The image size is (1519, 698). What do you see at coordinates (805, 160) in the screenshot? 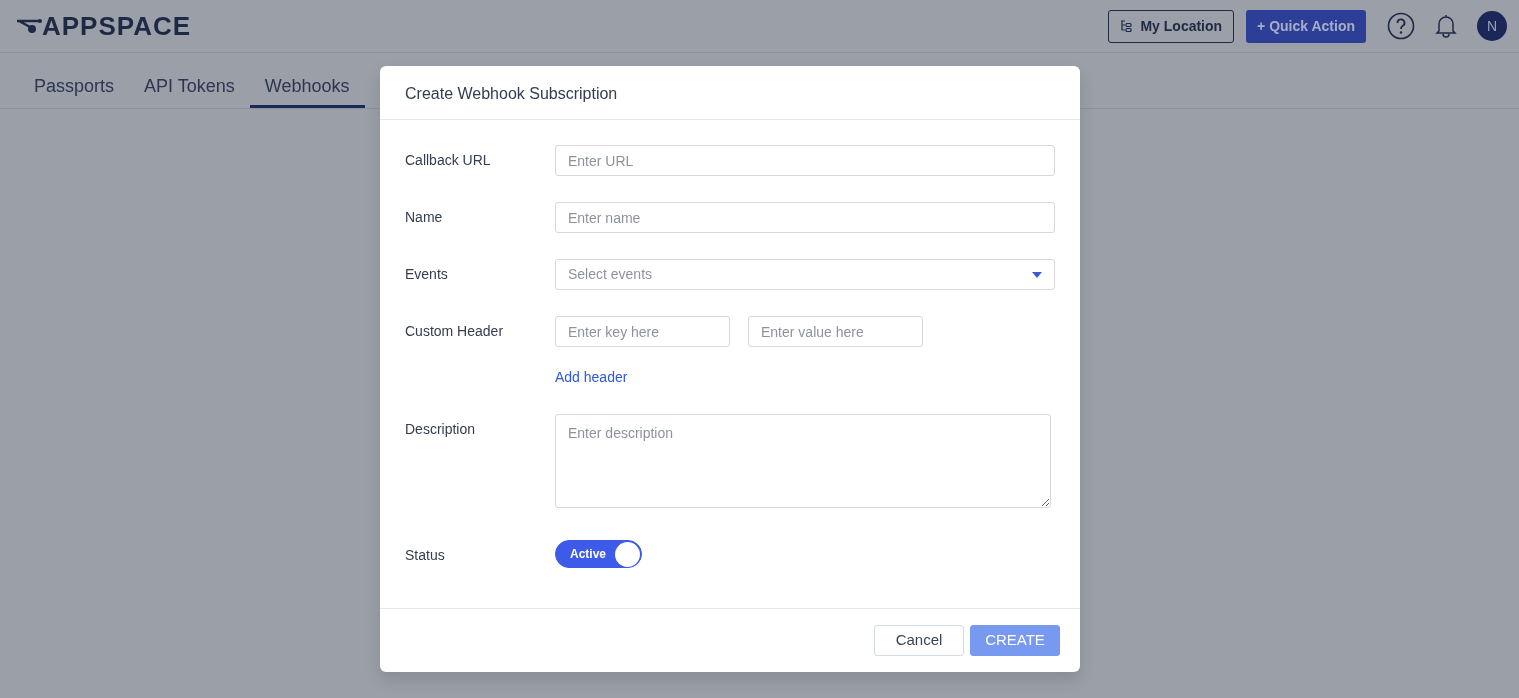
I see `text-field: Enter URL` at bounding box center [805, 160].